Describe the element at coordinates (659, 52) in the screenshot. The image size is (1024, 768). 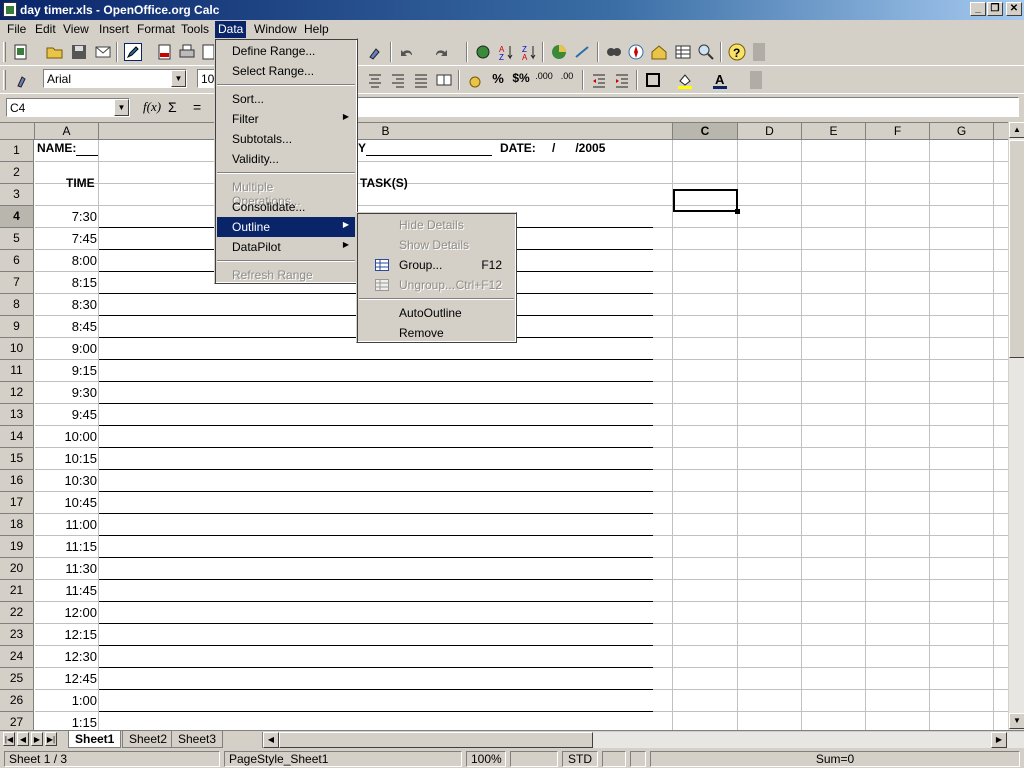
I see `gallery-icon` at that location.